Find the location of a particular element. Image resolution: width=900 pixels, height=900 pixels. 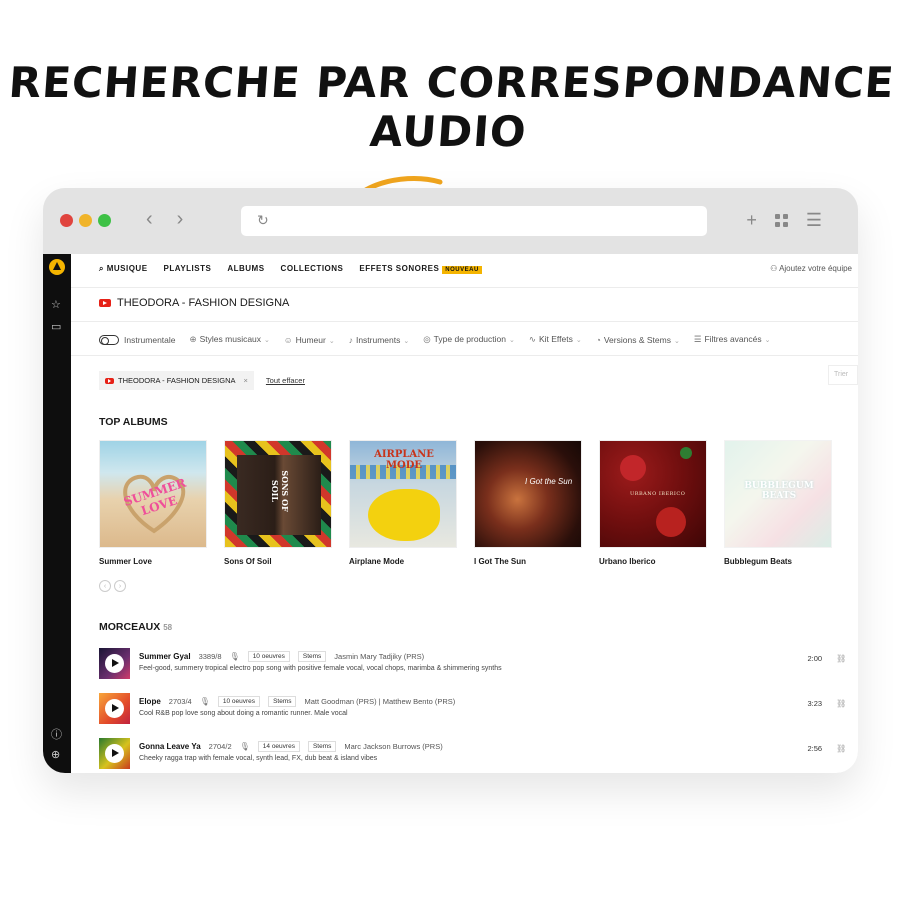

active-filter-chip: THEODORA - FASHION DESIGNA × is located at coordinates (176, 380).